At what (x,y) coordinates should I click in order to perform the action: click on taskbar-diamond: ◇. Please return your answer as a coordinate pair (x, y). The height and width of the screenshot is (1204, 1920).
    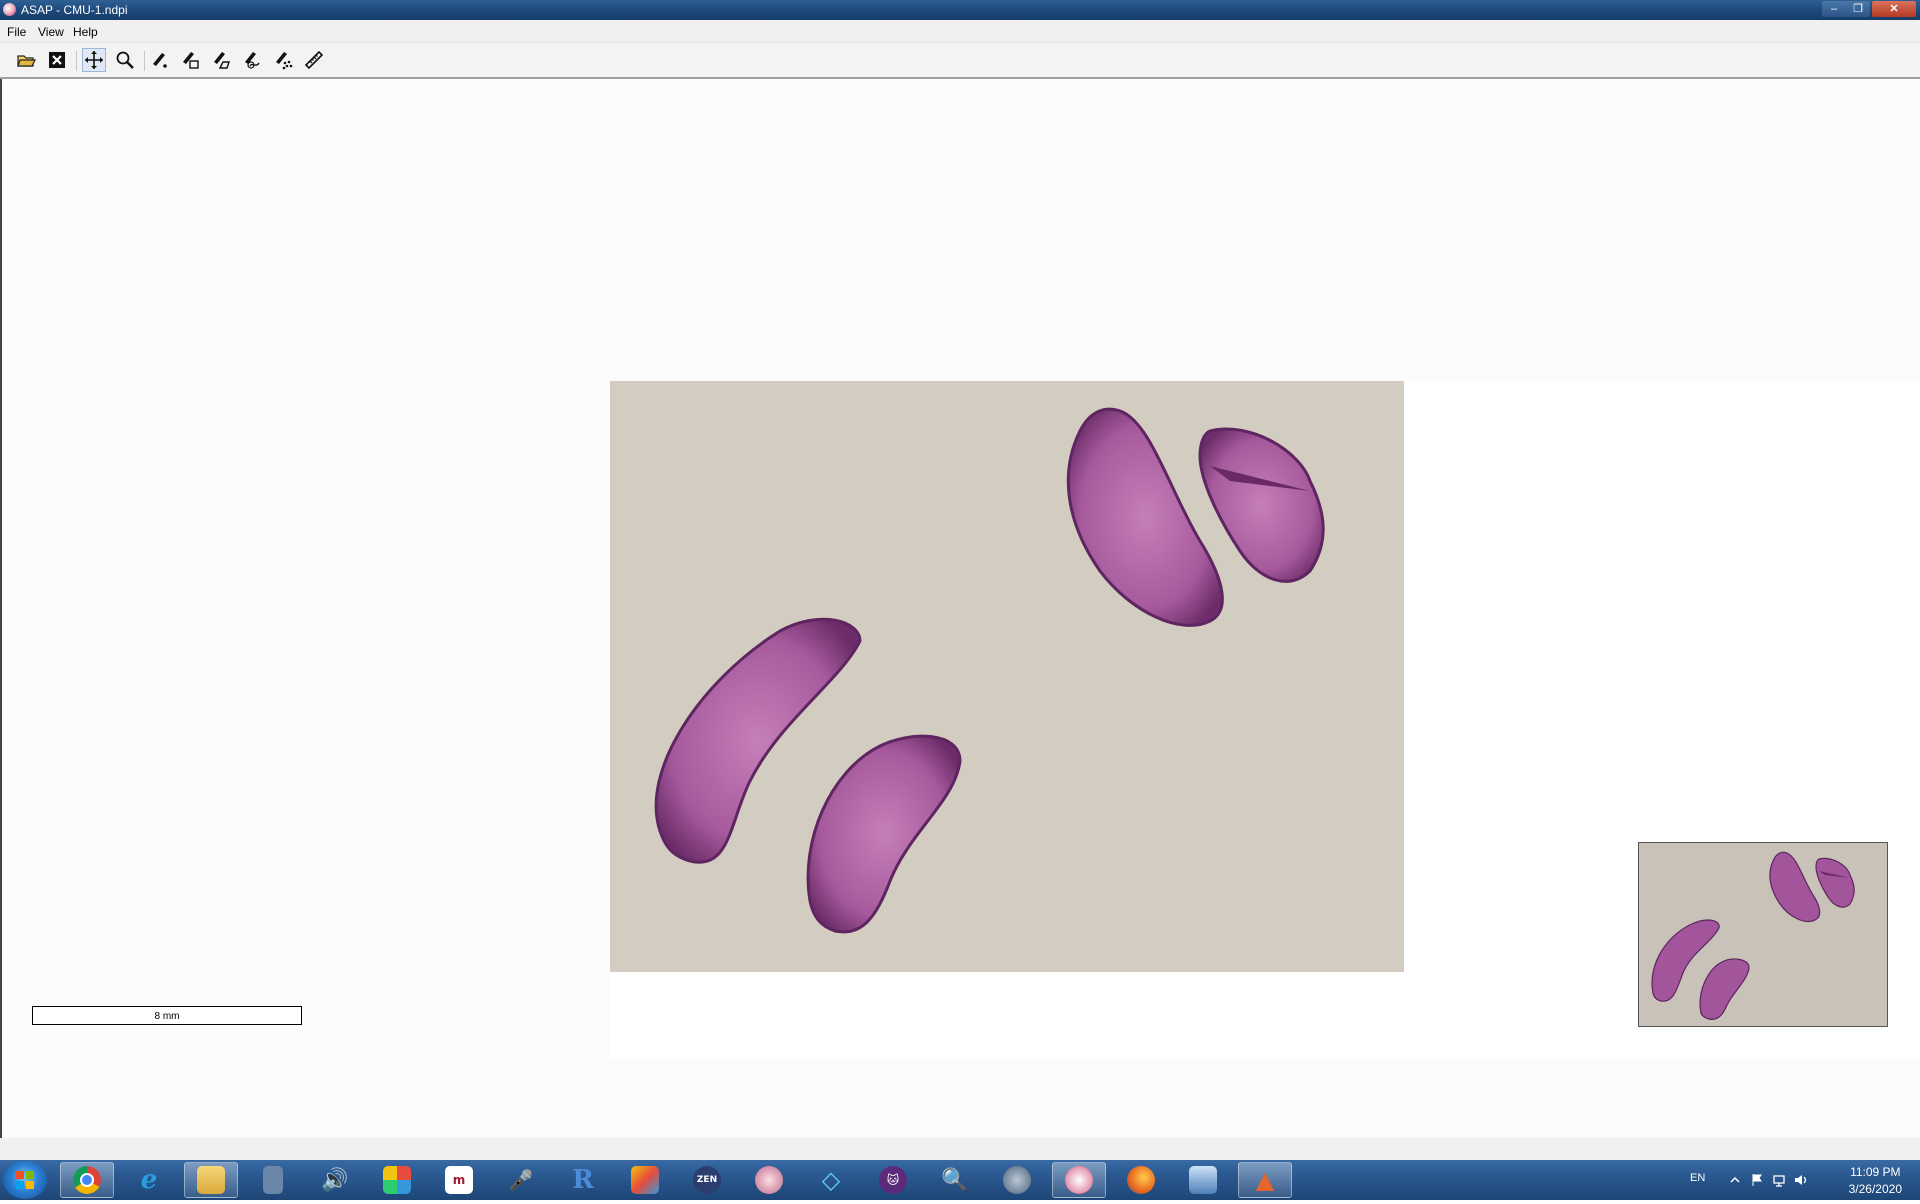
    Looking at the image, I should click on (831, 1180).